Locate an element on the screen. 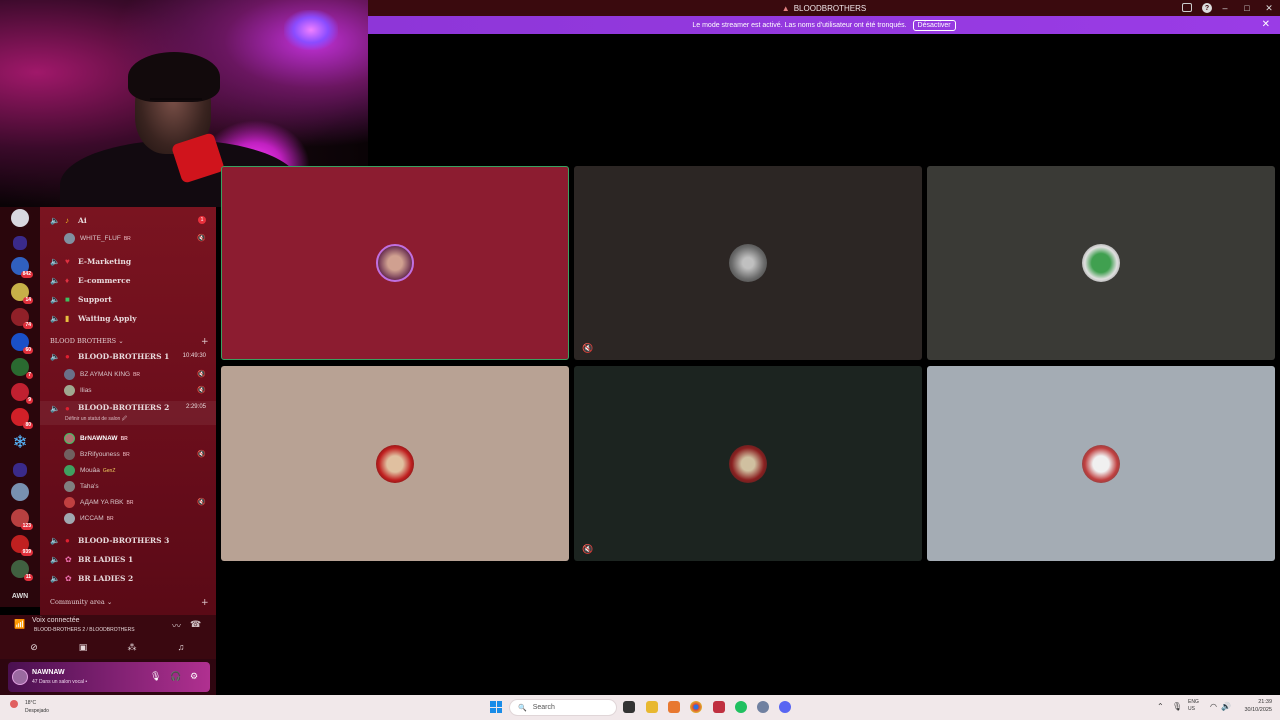  channel-waiting-apply: 🔈 ▮ Waiting Apply is located at coordinates (128, 318).